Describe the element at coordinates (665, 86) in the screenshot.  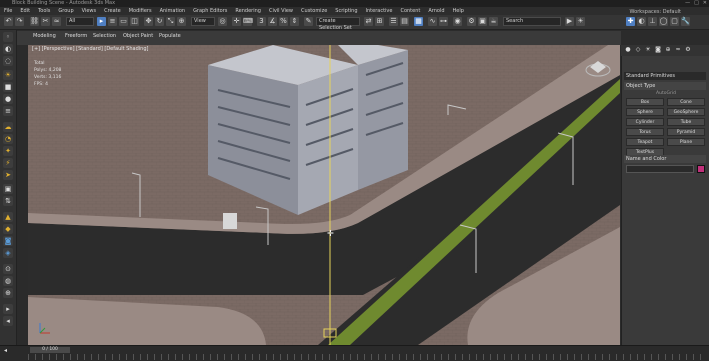
I see `object-type-rollout: Object Type` at that location.